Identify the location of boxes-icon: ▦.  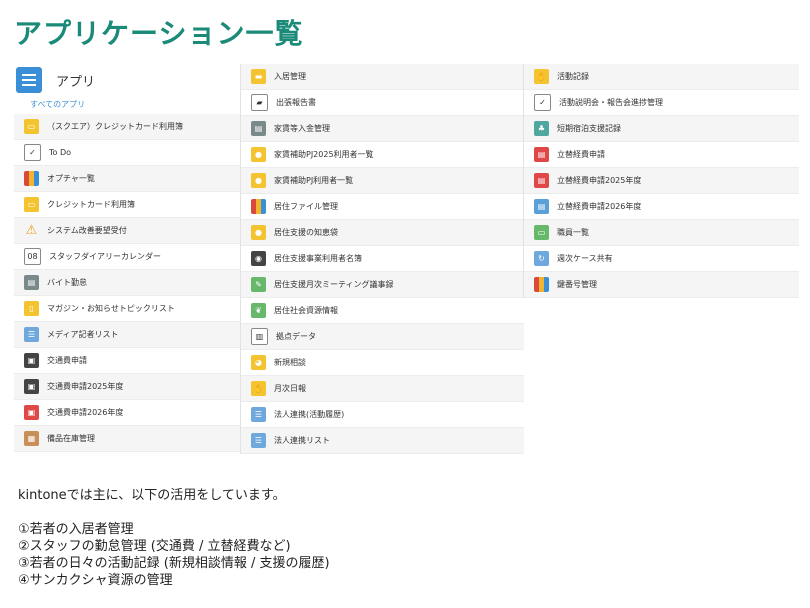
(31, 438).